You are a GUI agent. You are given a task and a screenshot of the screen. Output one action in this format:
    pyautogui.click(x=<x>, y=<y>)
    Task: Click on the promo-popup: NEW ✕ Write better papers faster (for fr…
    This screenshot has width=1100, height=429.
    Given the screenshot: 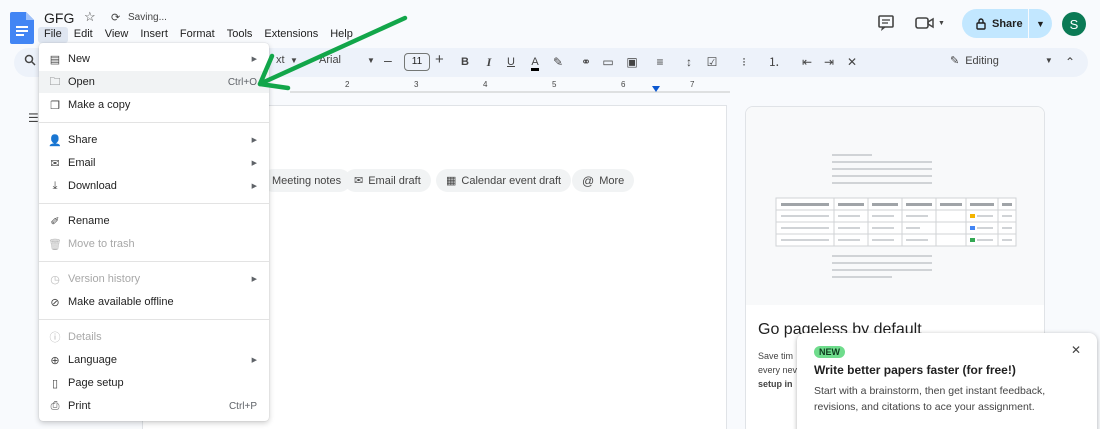 What is the action you would take?
    pyautogui.click(x=947, y=381)
    